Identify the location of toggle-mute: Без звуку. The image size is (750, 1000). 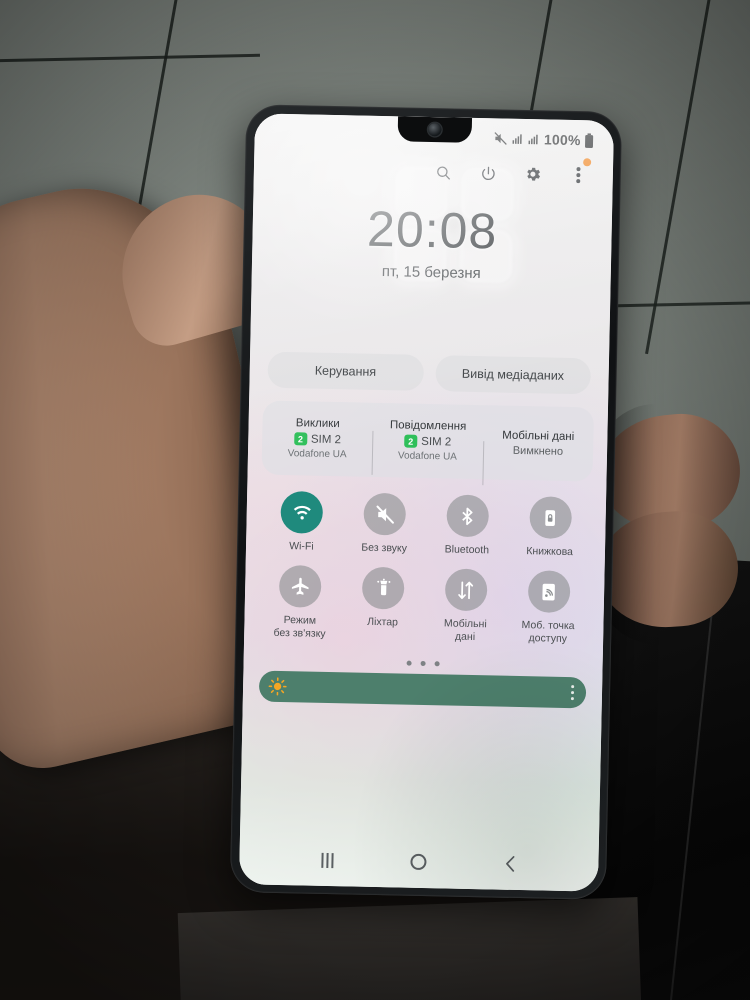
(385, 524).